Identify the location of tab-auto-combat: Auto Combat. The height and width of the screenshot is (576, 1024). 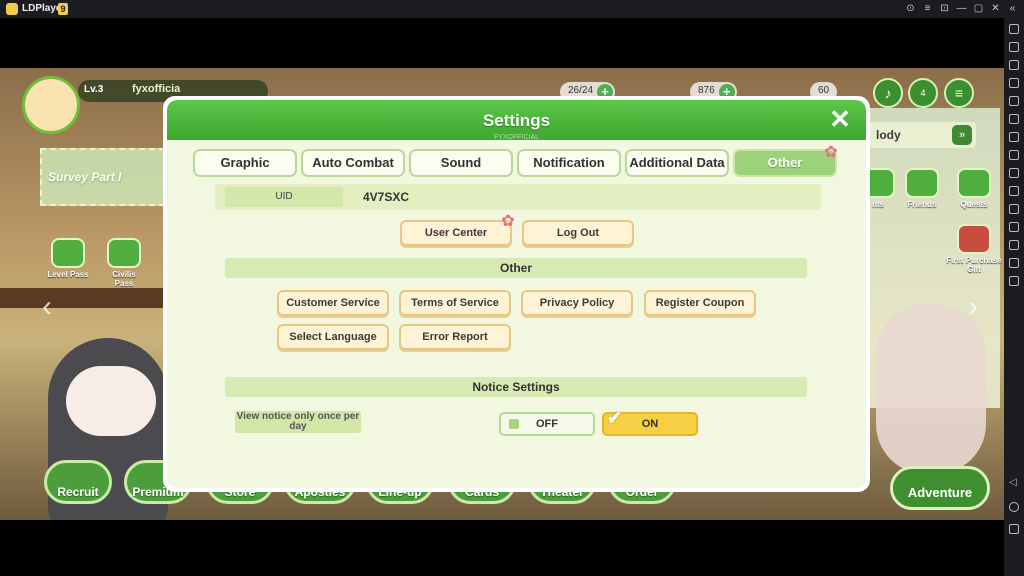
(353, 163).